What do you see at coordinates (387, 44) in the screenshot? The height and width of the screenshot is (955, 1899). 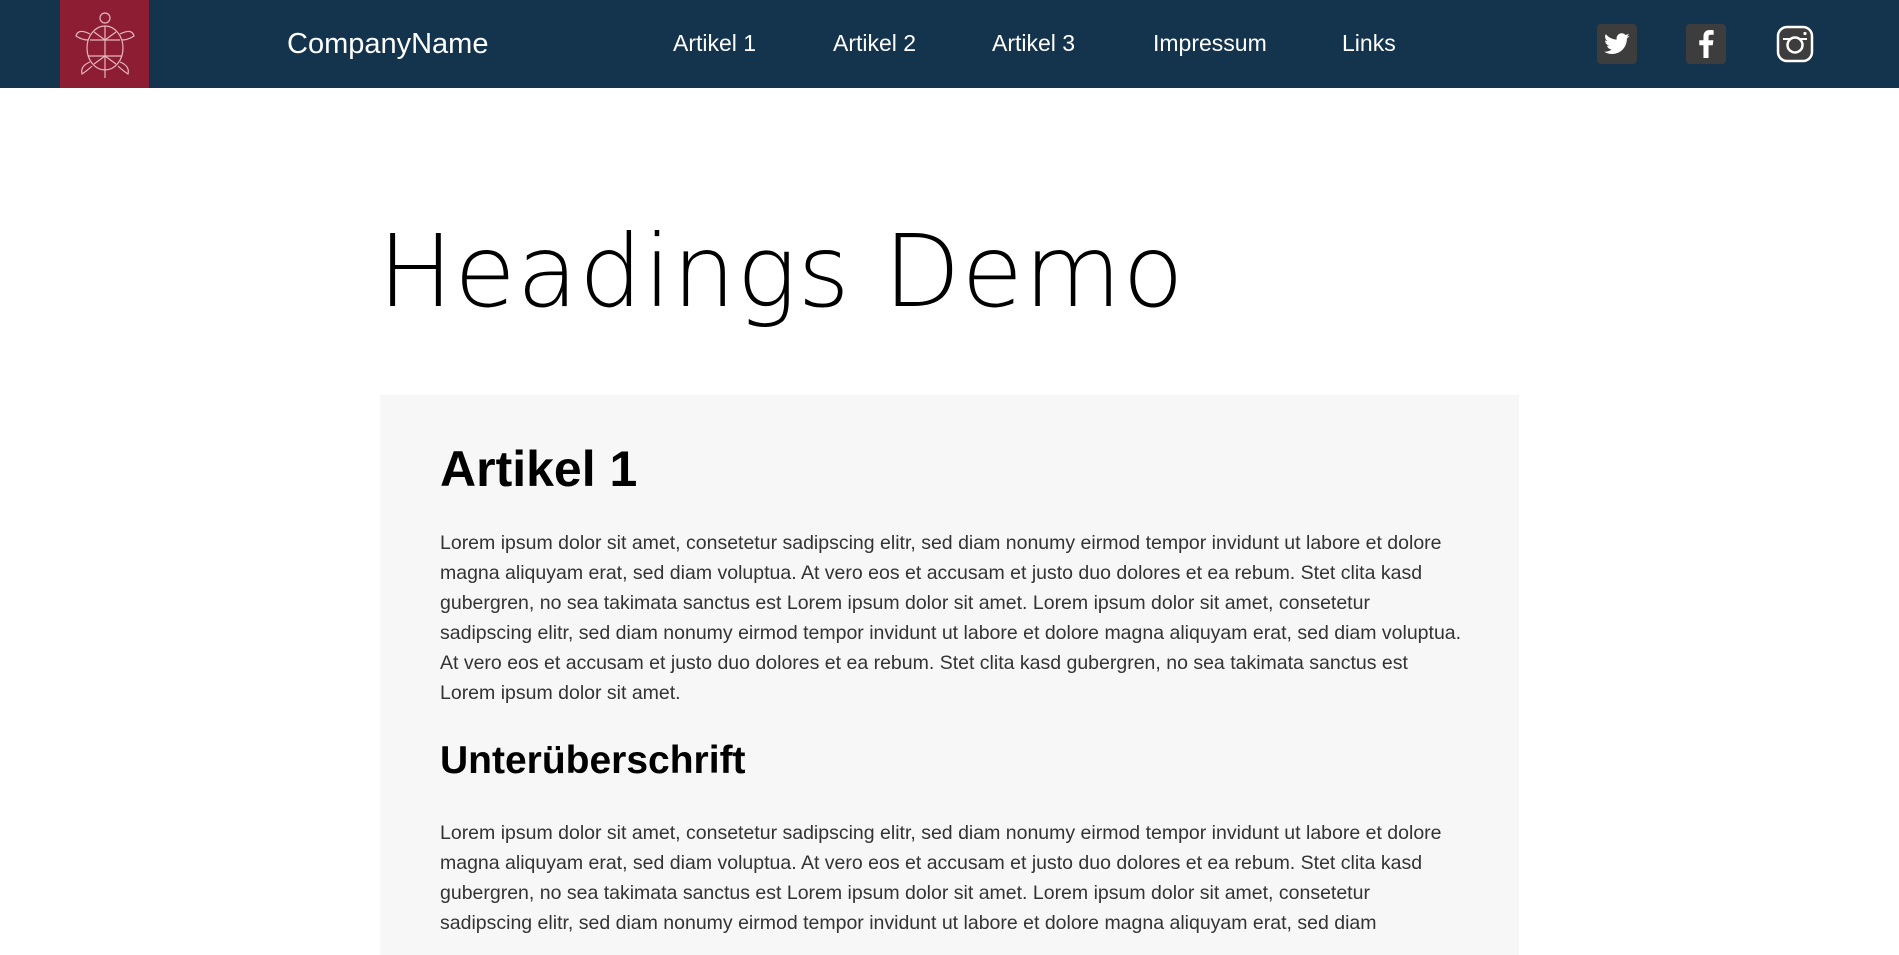 I see `brand-name: CompanyName` at bounding box center [387, 44].